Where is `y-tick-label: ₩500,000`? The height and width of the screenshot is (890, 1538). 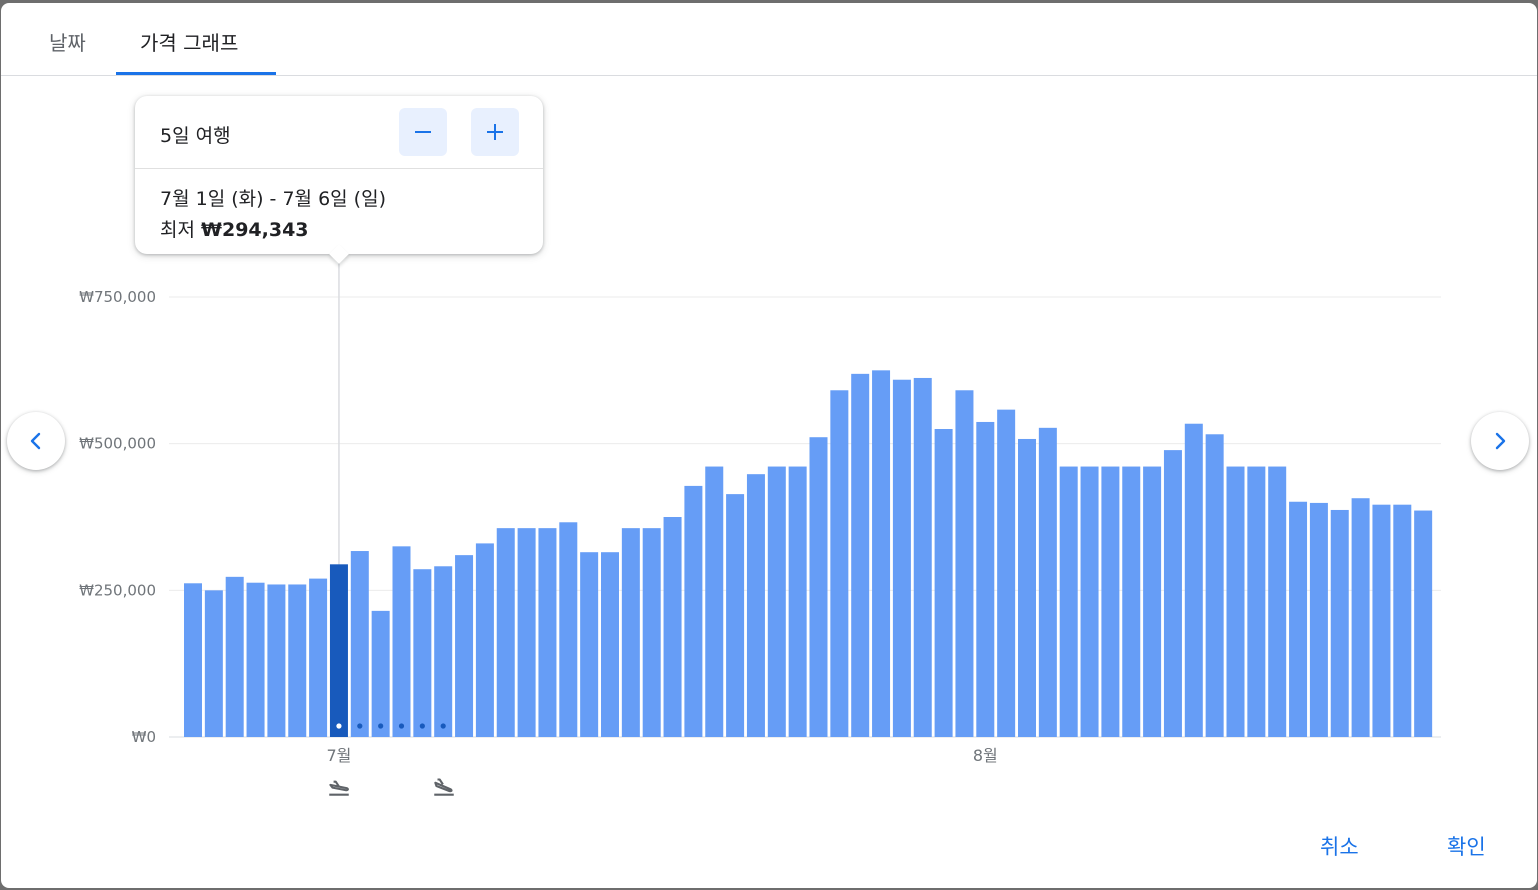
y-tick-label: ₩500,000 is located at coordinates (117, 444).